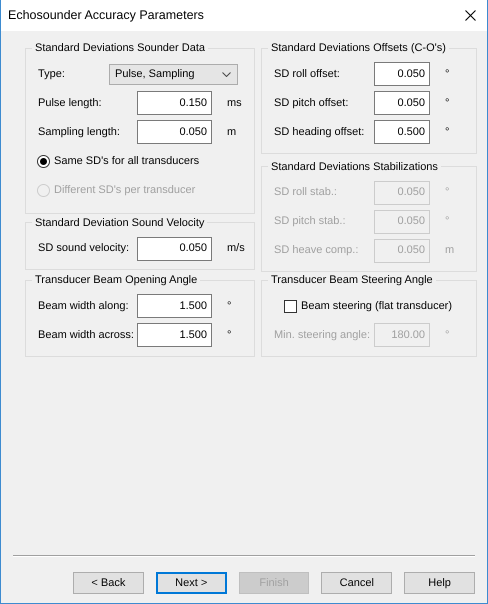 The image size is (488, 604). What do you see at coordinates (312, 103) in the screenshot?
I see `field-label: SD pitch offset:` at bounding box center [312, 103].